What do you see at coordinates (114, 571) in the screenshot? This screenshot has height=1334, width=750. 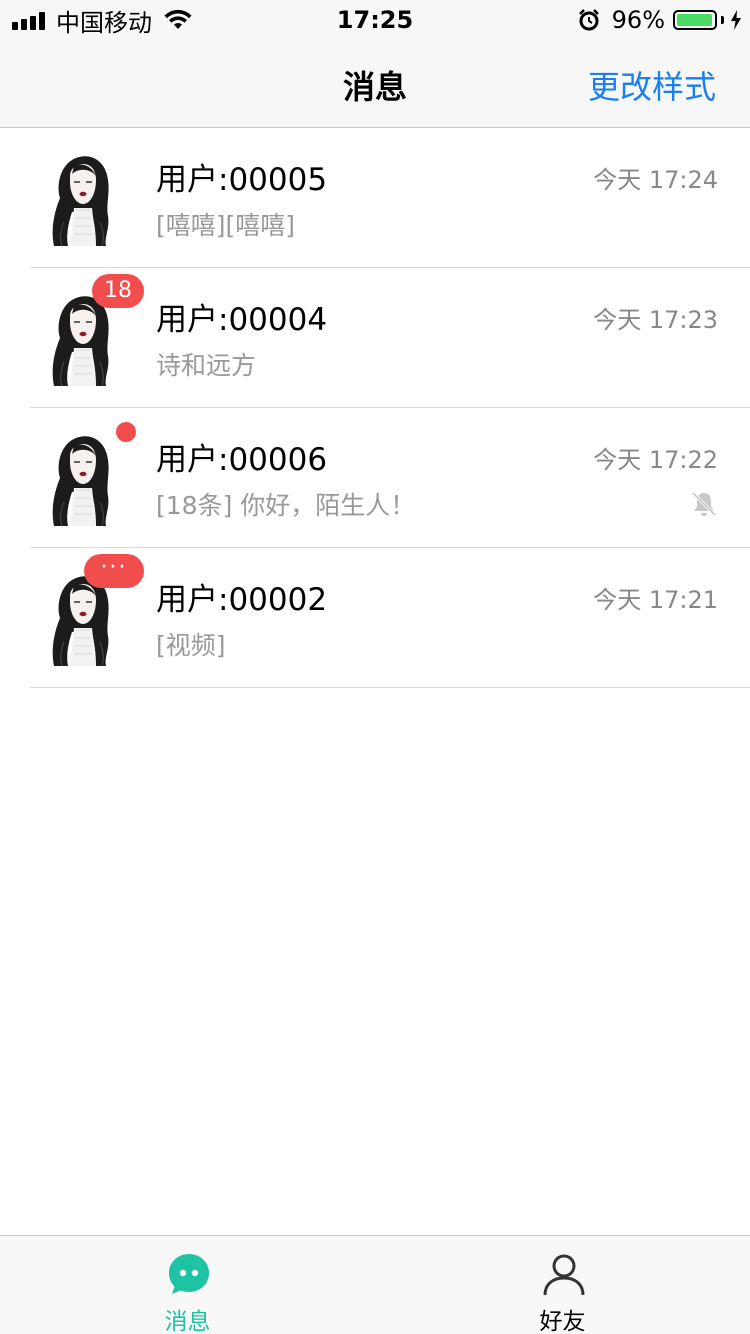 I see `unread-more-badge: ···` at bounding box center [114, 571].